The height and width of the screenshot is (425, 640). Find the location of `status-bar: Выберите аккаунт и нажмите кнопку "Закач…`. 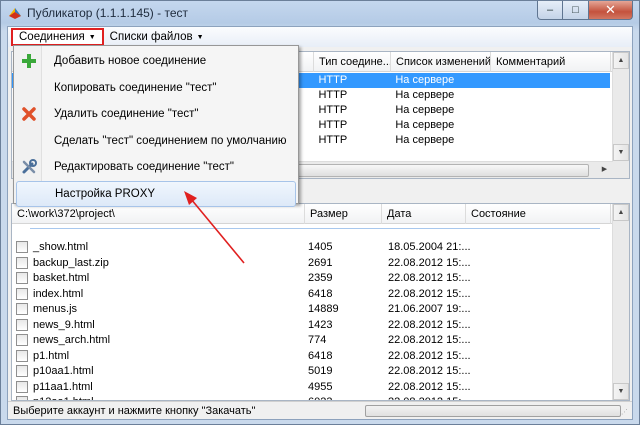

status-bar: Выберите аккаунт и нажмите кнопку "Закач… is located at coordinates (320, 410).